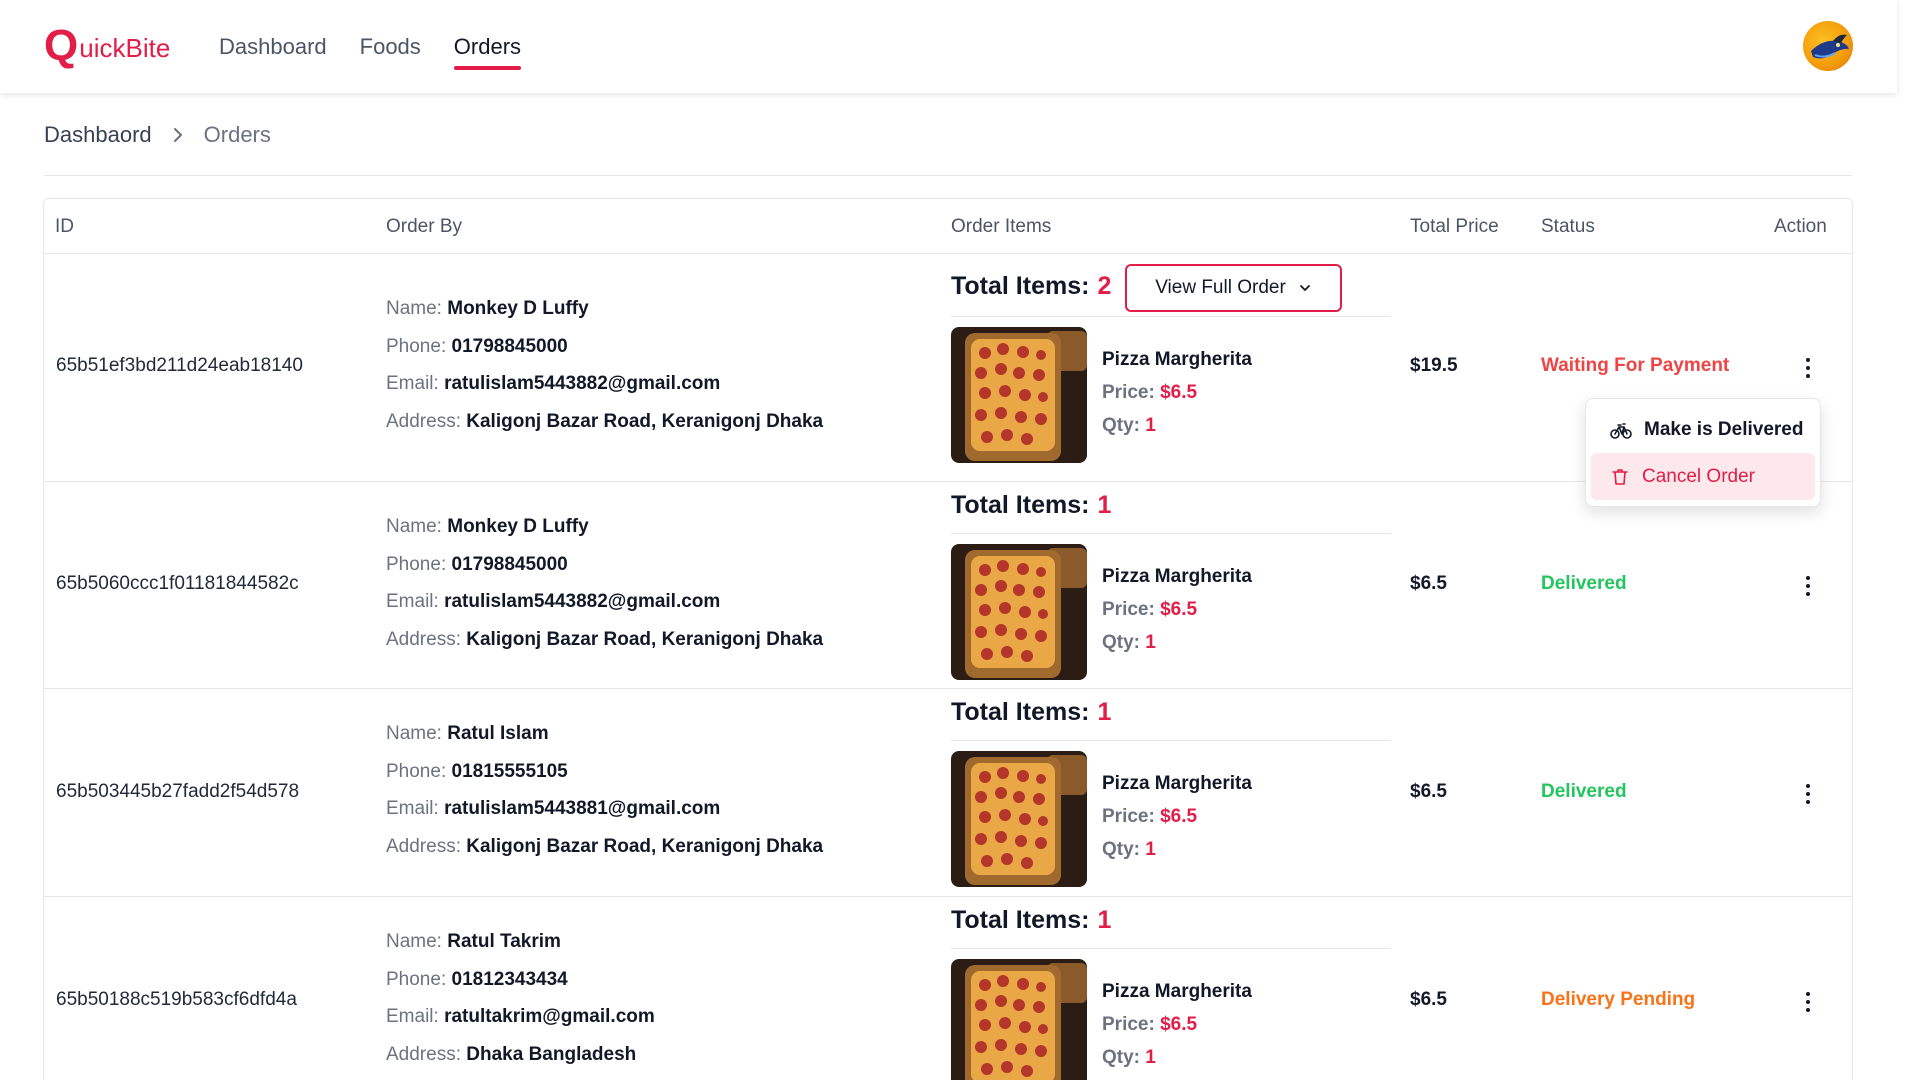 This screenshot has width=1920, height=1080. What do you see at coordinates (1304, 288) in the screenshot?
I see `chevron-down-icon` at bounding box center [1304, 288].